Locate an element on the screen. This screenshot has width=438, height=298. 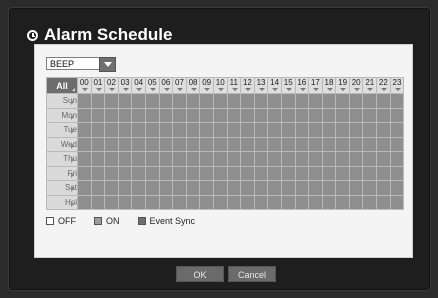
hour-header: 14 is located at coordinates (274, 85).